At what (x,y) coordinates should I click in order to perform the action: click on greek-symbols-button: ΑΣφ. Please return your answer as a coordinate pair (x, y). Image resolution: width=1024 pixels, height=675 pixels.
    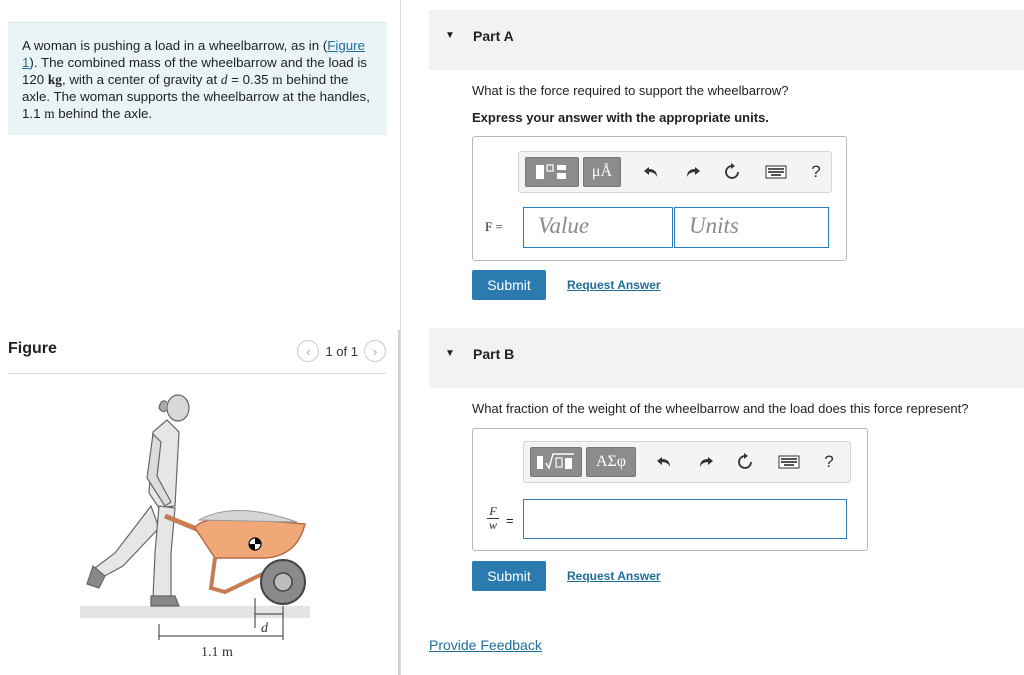
    Looking at the image, I should click on (611, 462).